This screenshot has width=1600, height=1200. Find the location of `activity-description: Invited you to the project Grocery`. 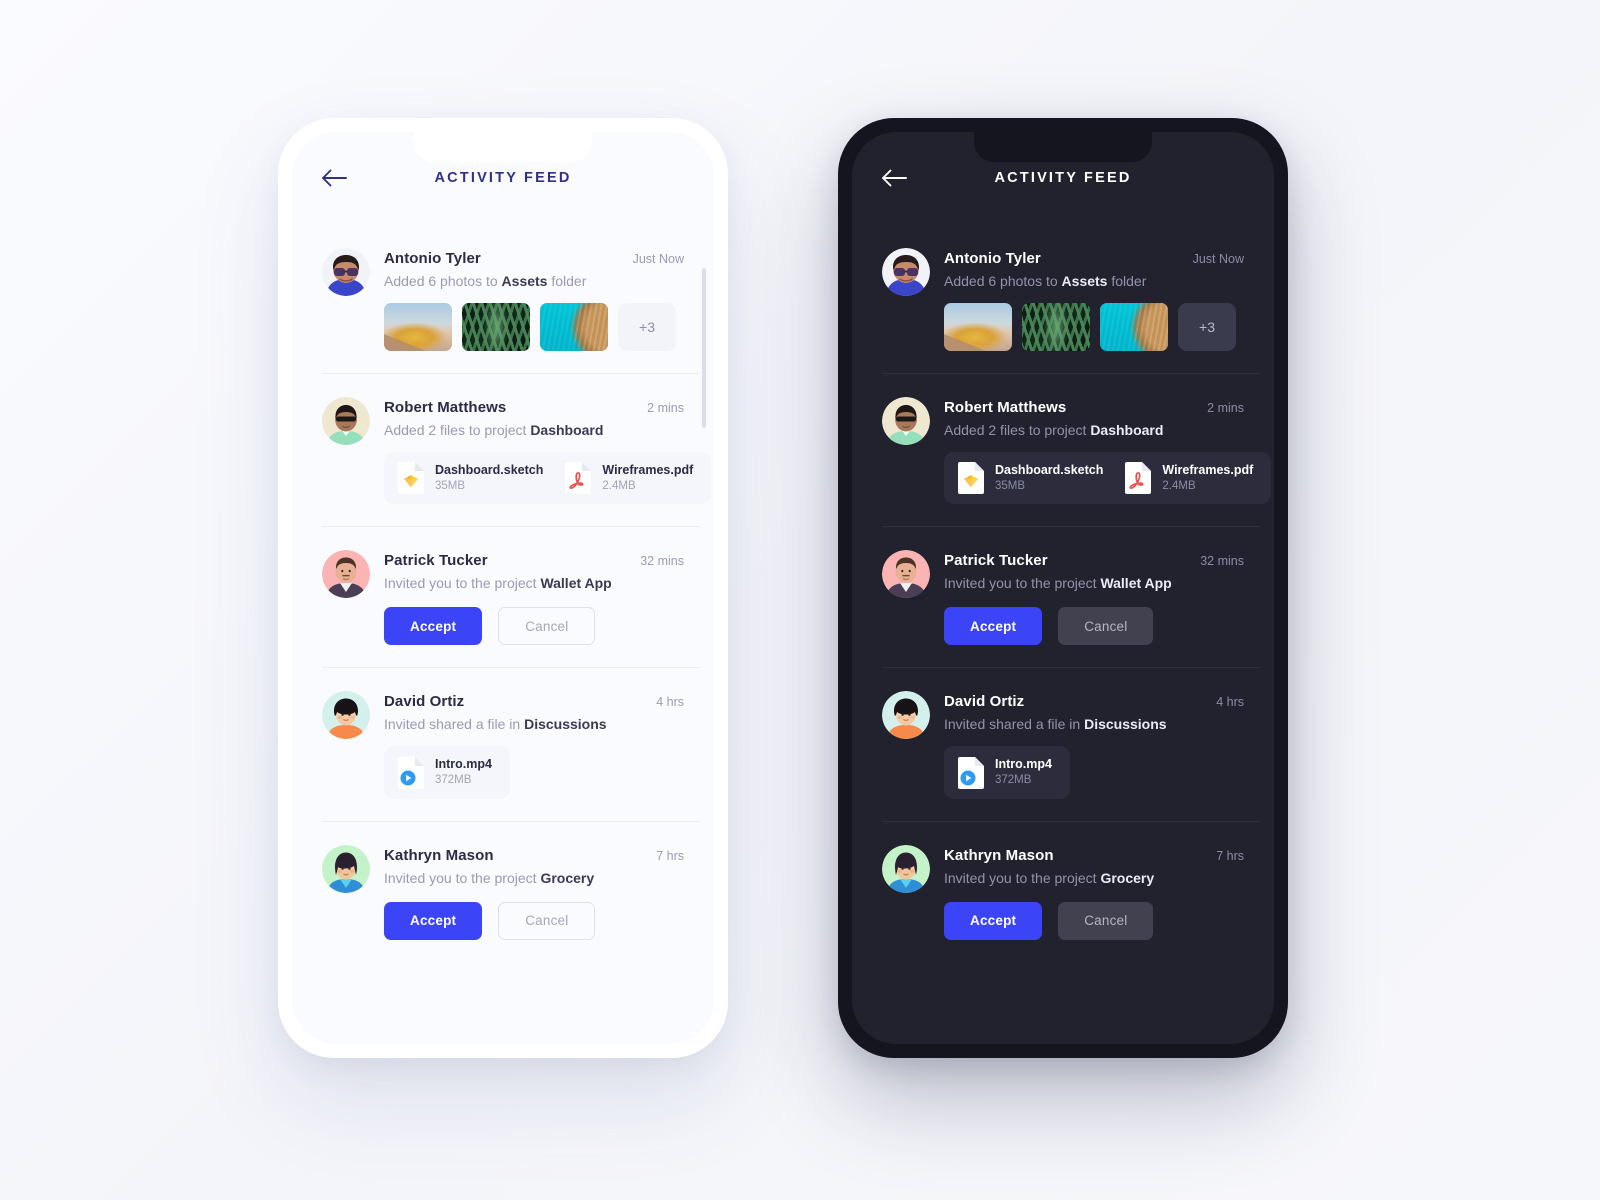

activity-description: Invited you to the project Grocery is located at coordinates (1094, 878).